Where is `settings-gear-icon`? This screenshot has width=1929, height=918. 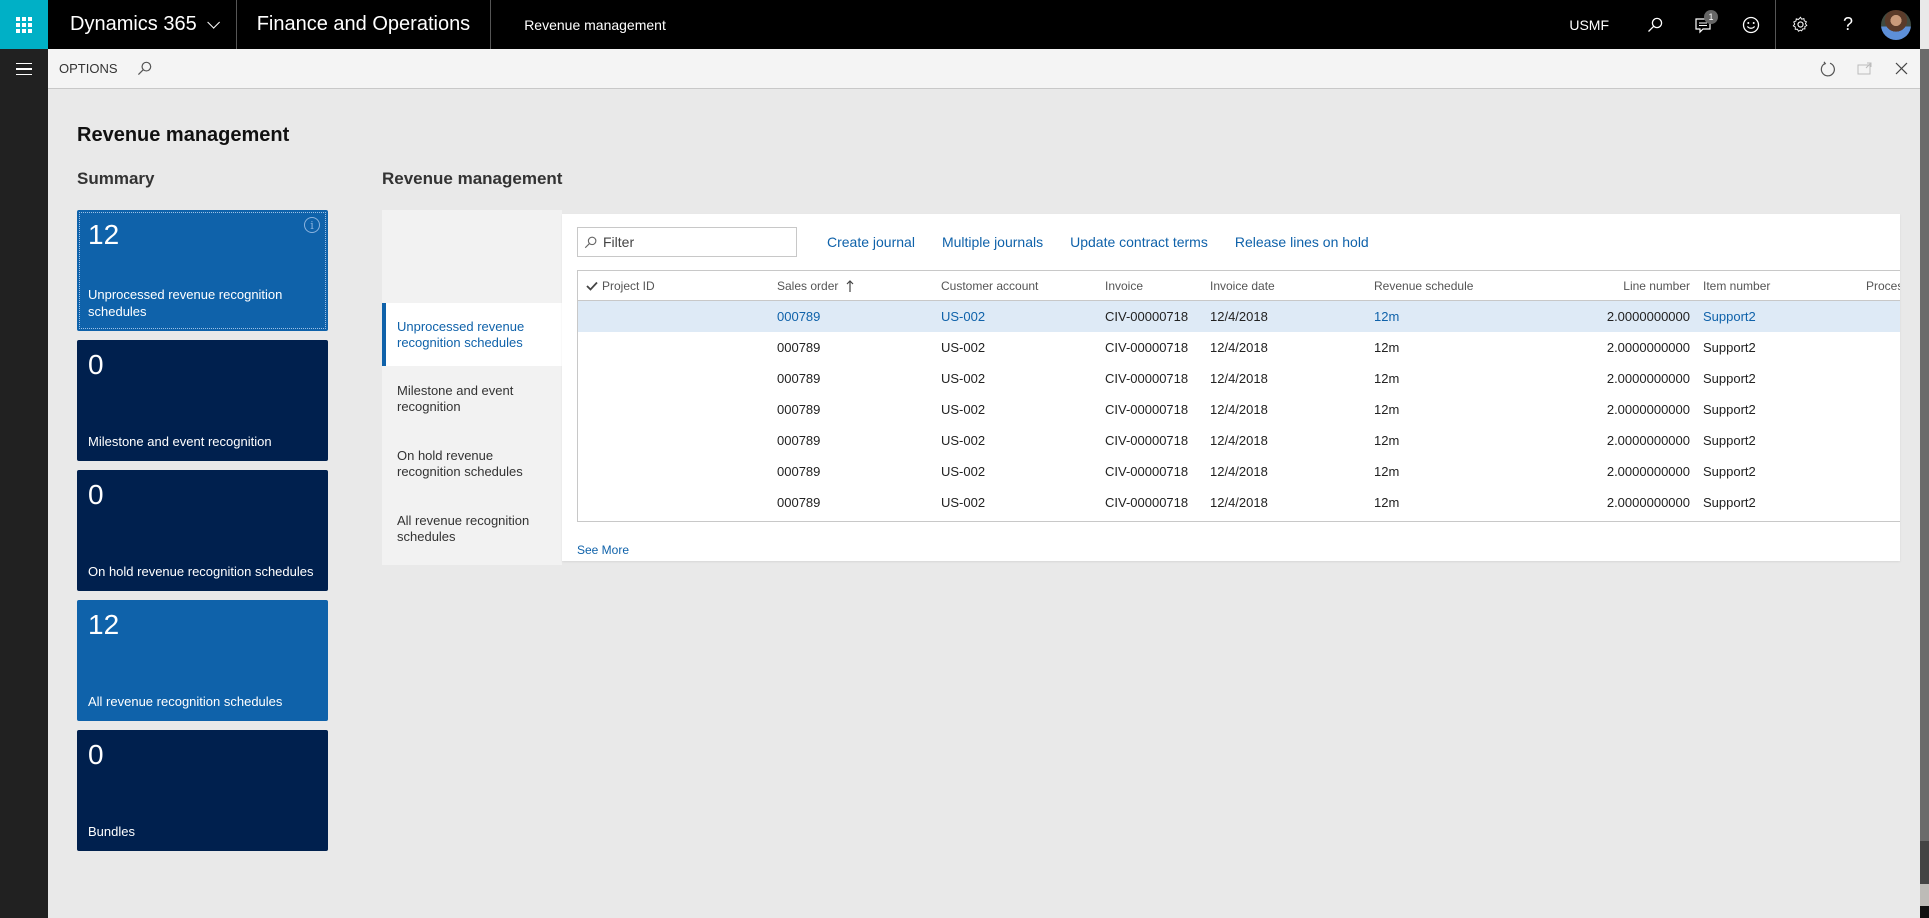 settings-gear-icon is located at coordinates (1799, 24).